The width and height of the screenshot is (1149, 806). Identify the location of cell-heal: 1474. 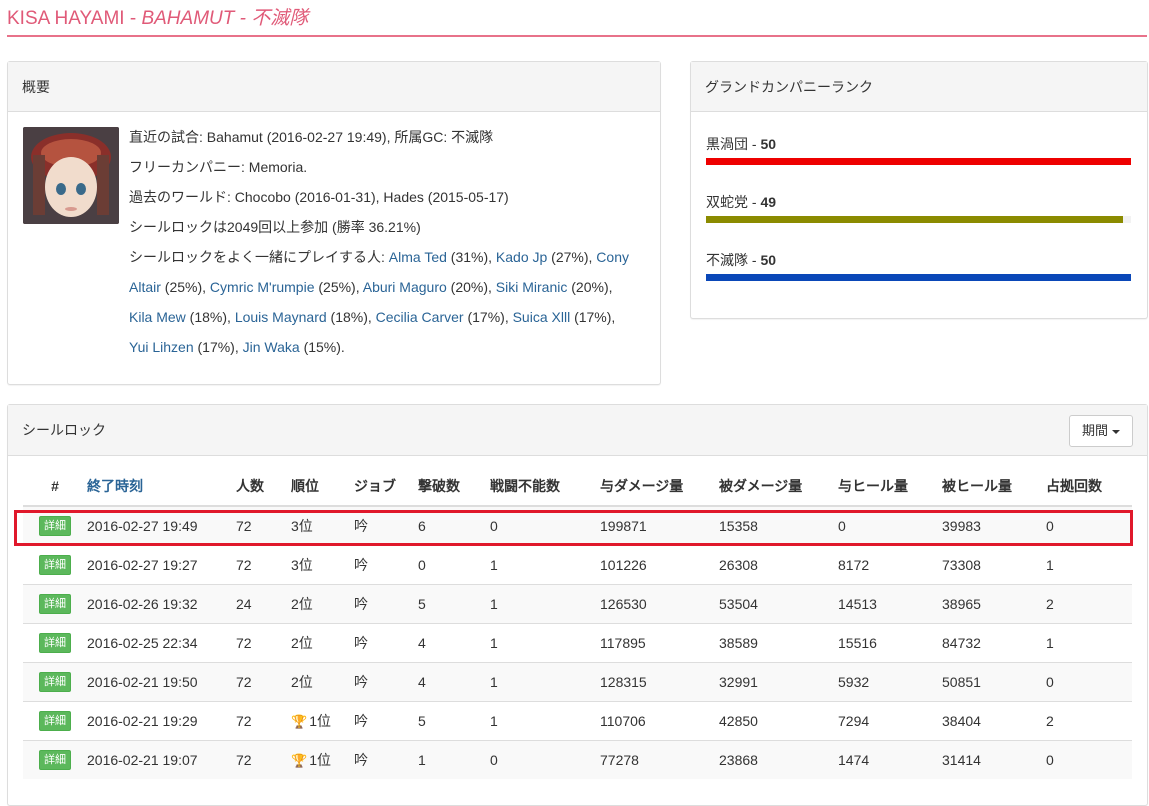
(890, 759).